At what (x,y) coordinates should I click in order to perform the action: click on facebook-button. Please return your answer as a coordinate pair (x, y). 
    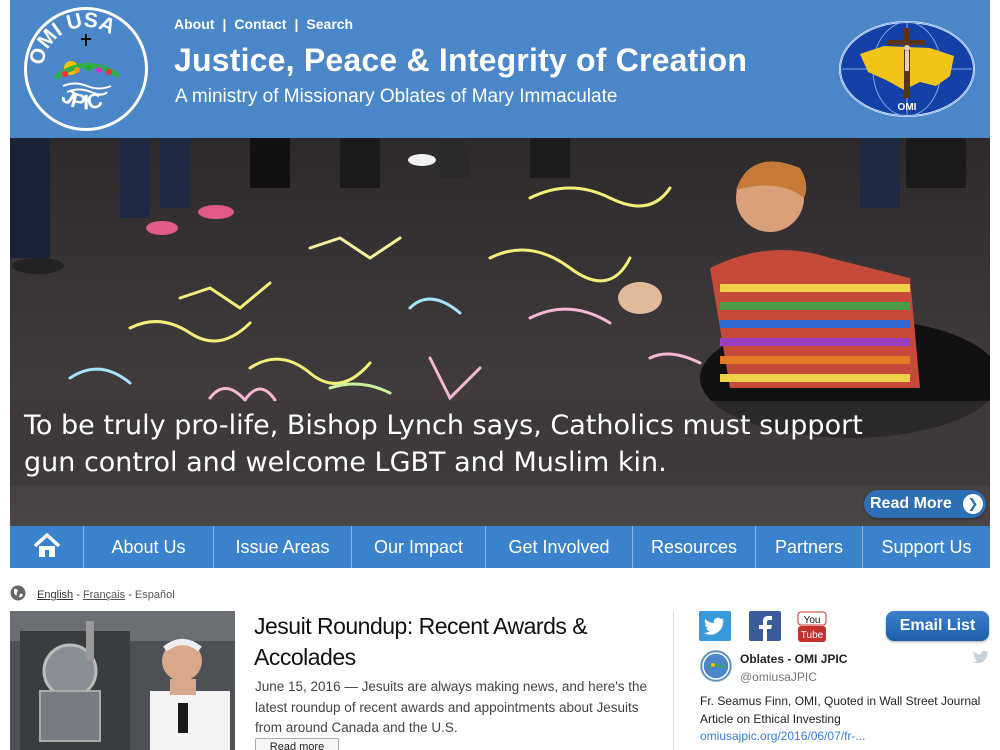
    Looking at the image, I should click on (765, 626).